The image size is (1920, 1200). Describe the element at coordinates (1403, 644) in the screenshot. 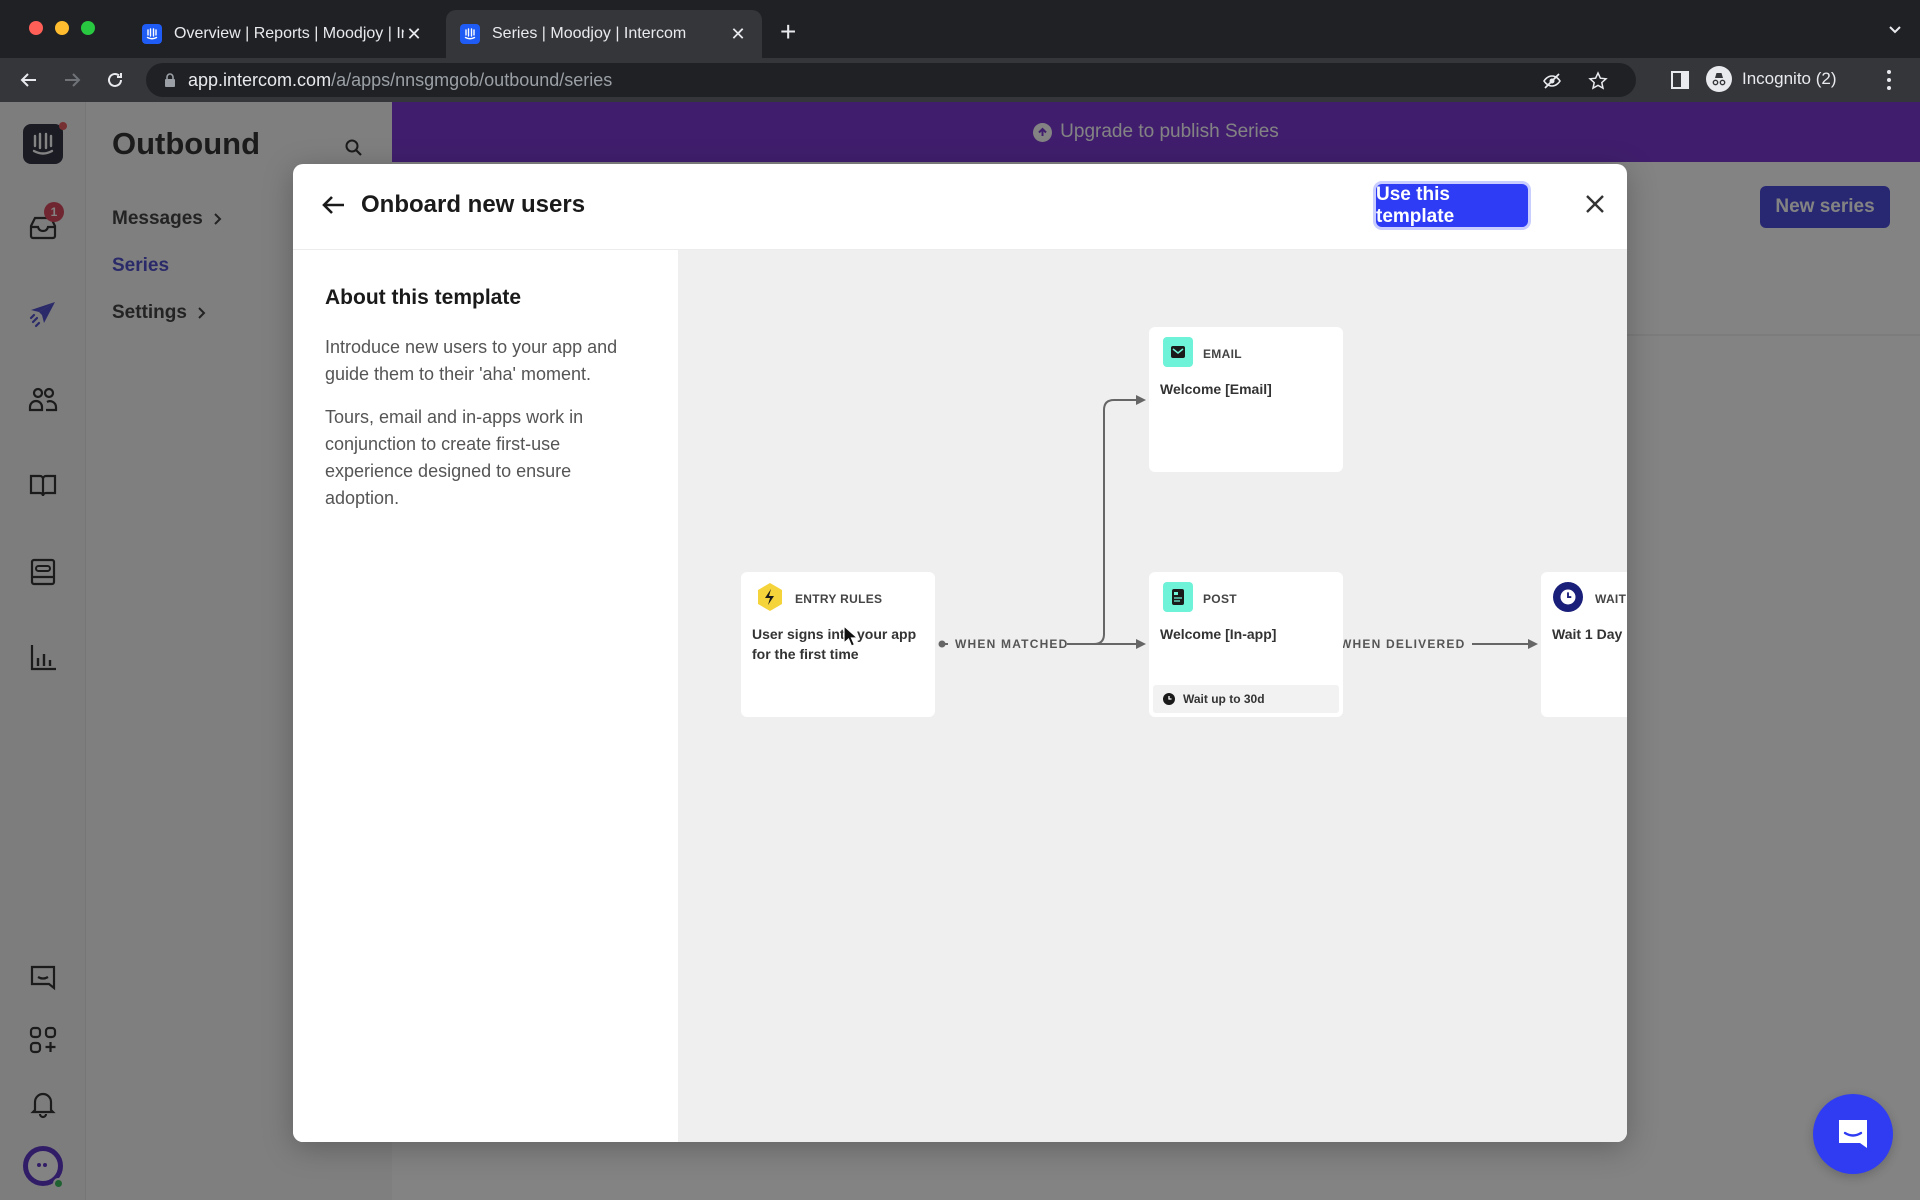

I see `edge-label: WHEN DELIVERED` at that location.